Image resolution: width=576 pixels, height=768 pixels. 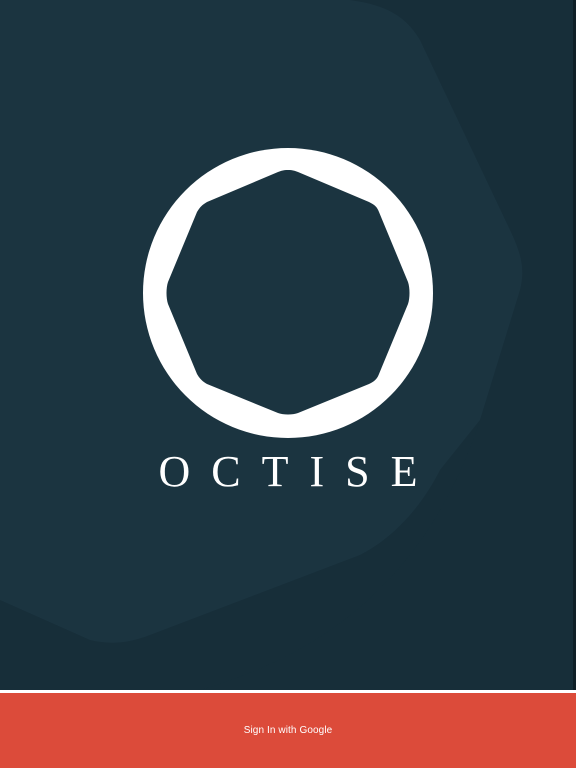 I want to click on brand-wordmark: OCTISE, so click(x=298, y=471).